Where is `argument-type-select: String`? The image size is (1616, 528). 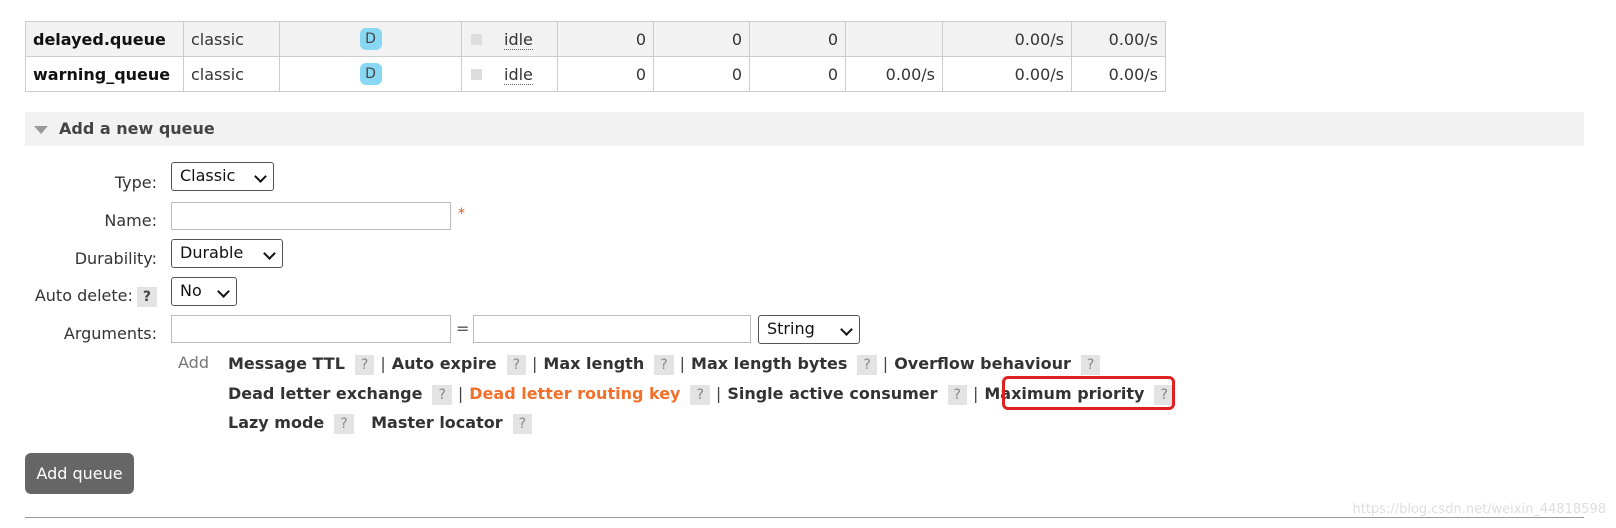 argument-type-select: String is located at coordinates (809, 329).